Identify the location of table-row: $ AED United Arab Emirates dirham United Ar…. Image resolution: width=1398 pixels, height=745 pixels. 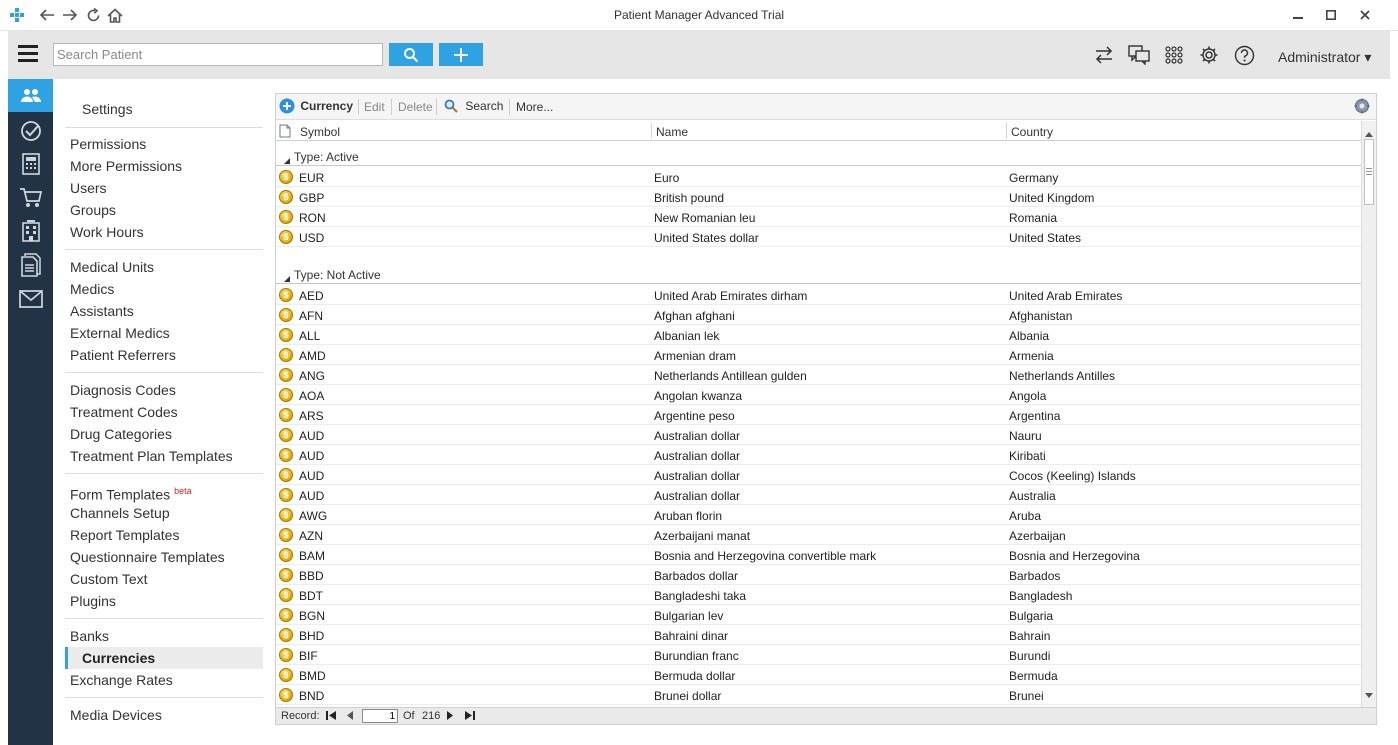
(818, 295).